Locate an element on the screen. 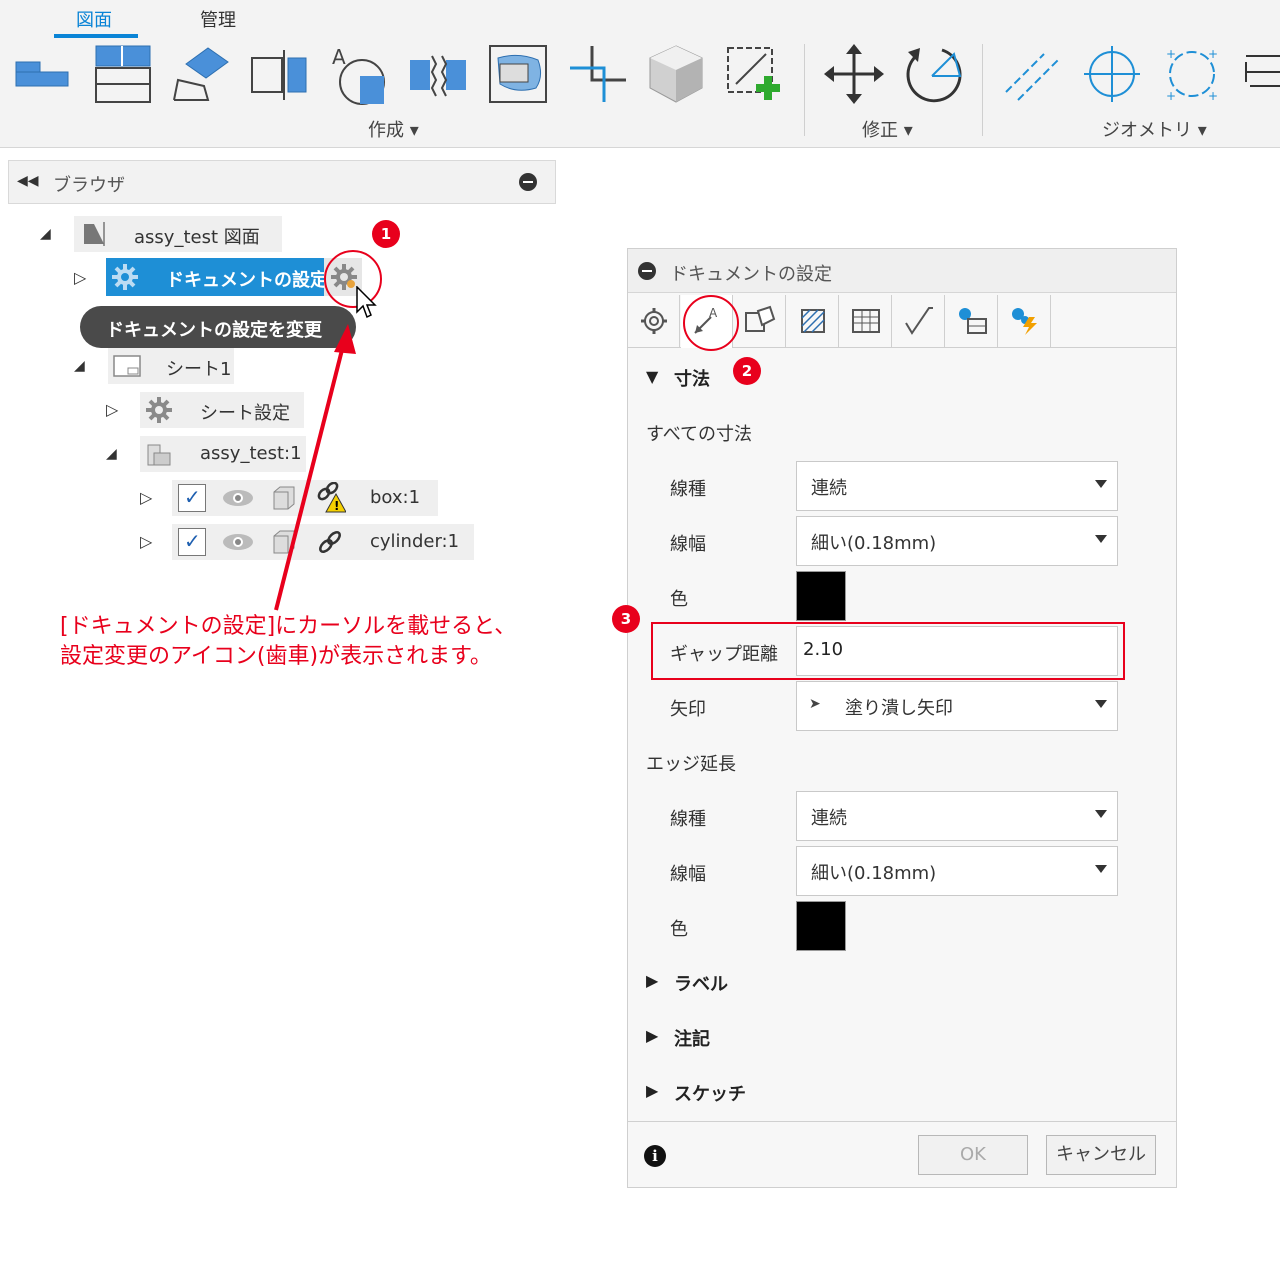 This screenshot has height=1276, width=1280. annotation-line-1: [ドキュメントの設定]にカーソルを載せると、 is located at coordinates (288, 626).